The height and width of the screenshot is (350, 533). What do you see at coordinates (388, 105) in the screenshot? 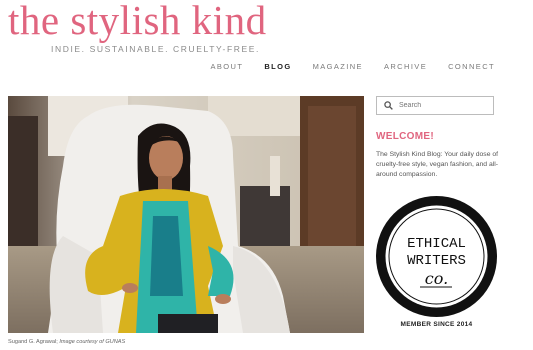
I see `search-icon` at bounding box center [388, 105].